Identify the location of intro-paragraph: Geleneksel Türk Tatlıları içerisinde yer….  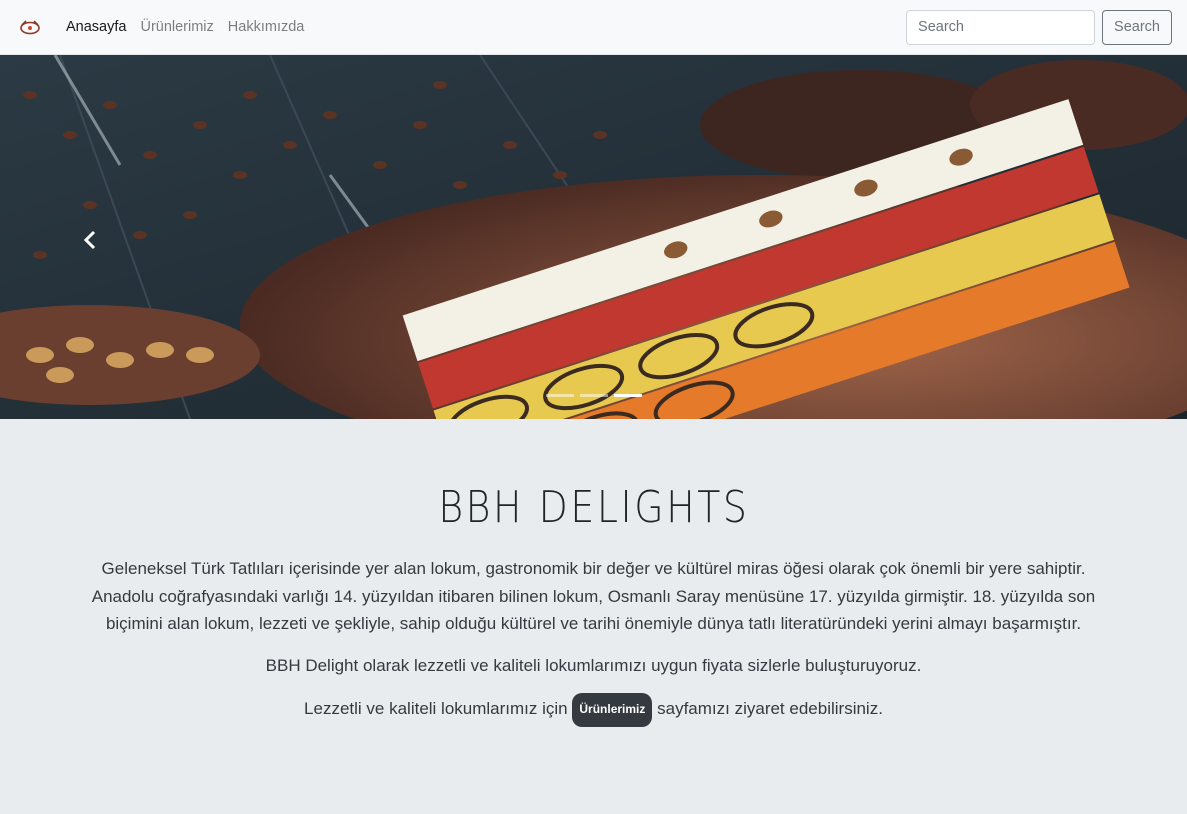
(593, 596).